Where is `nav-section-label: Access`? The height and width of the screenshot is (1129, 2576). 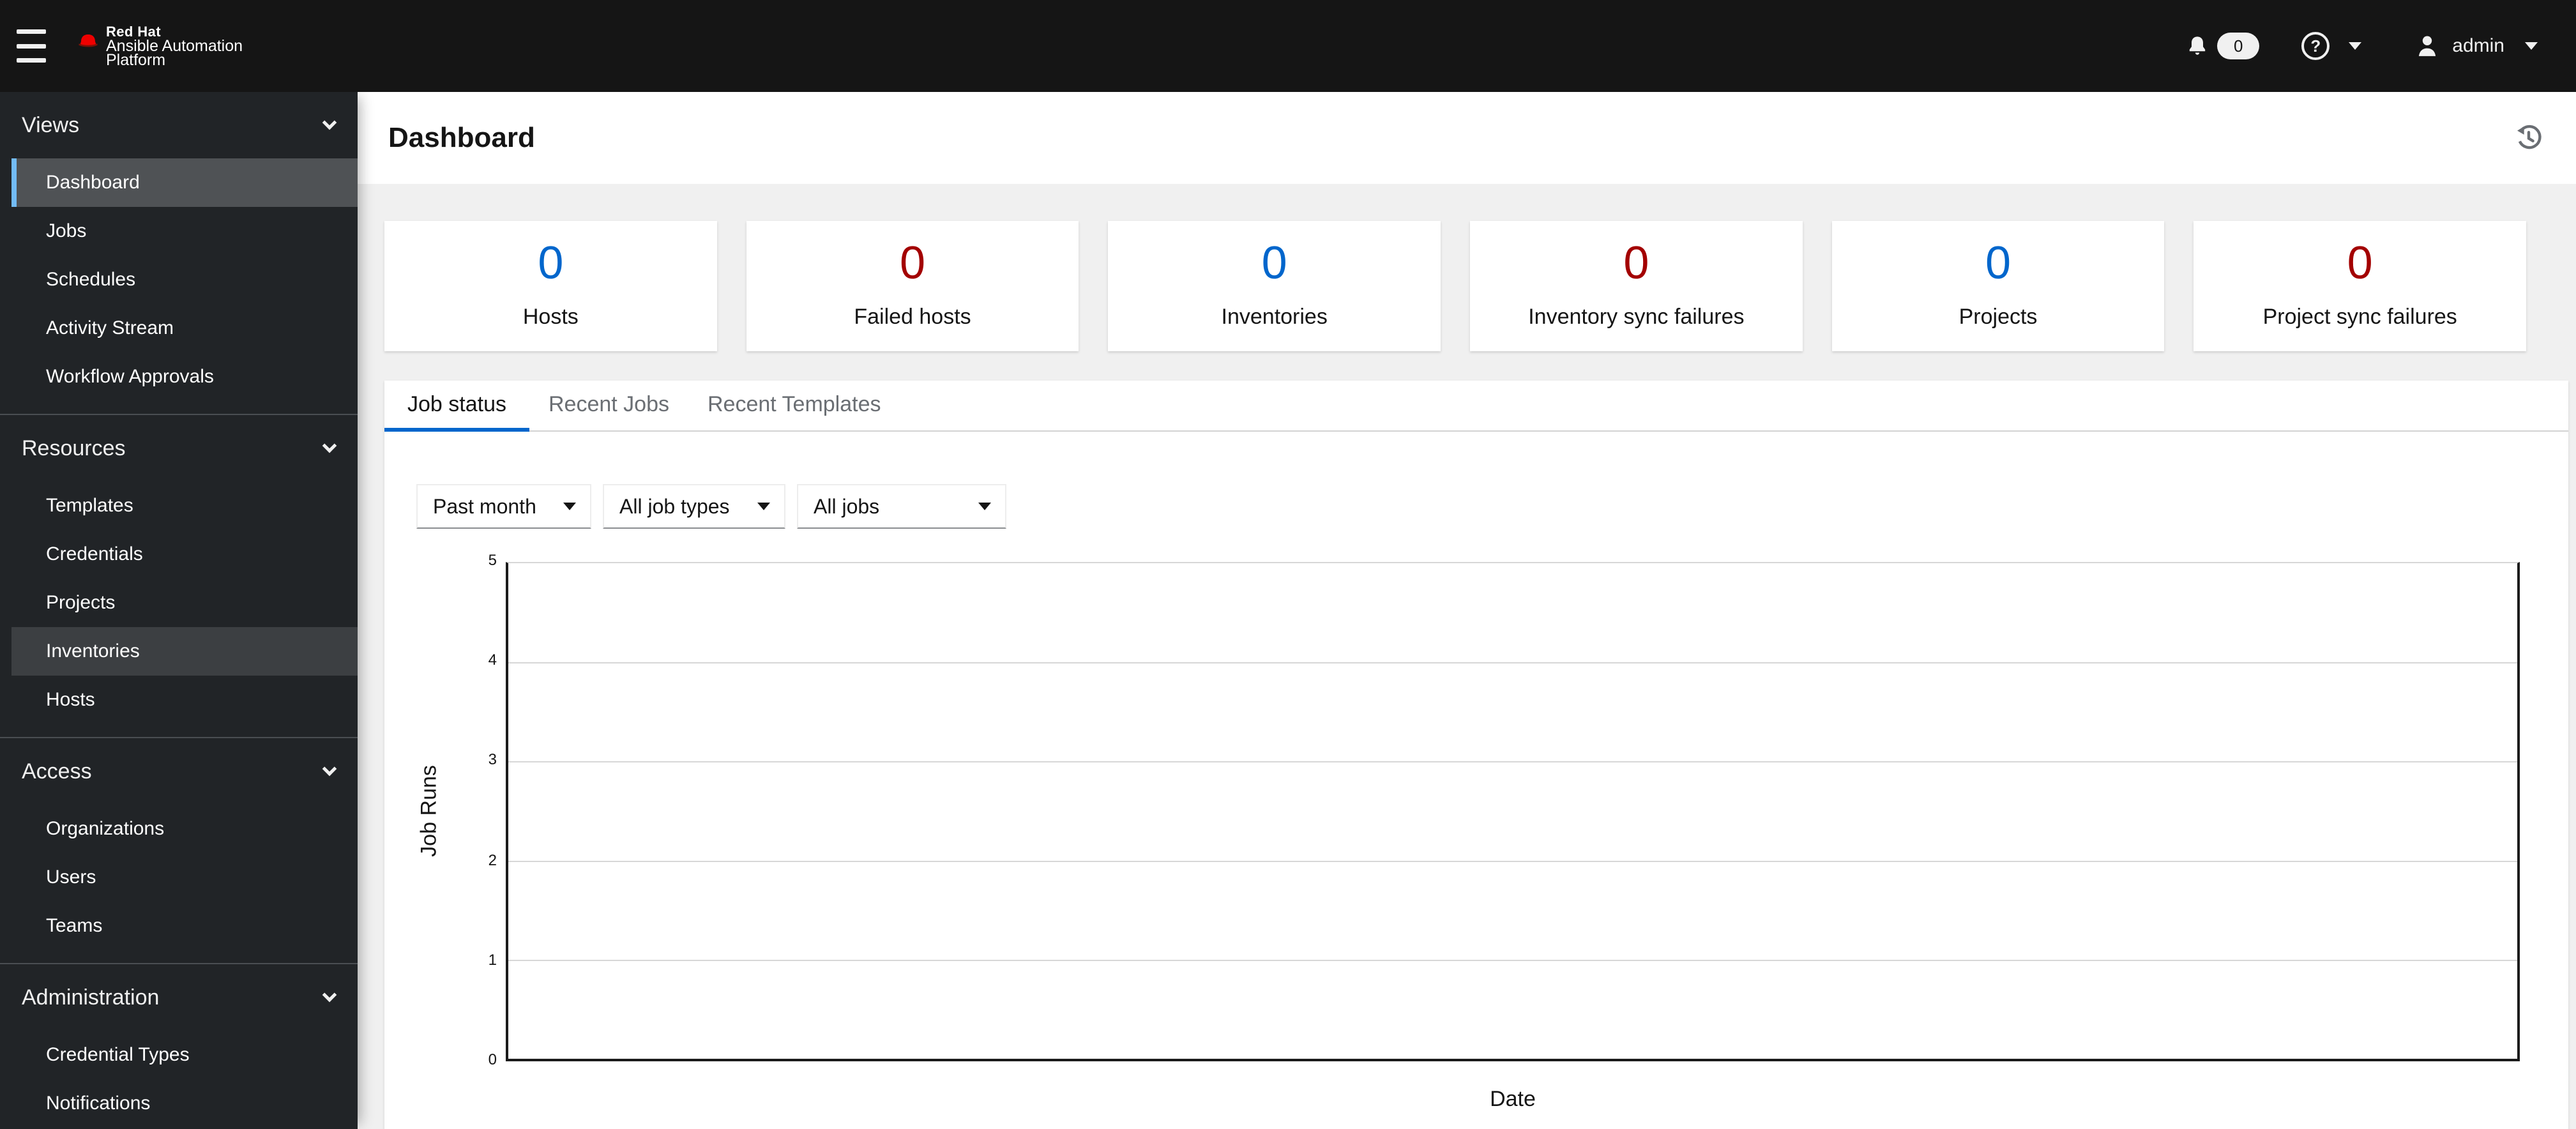
nav-section-label: Access is located at coordinates (57, 771).